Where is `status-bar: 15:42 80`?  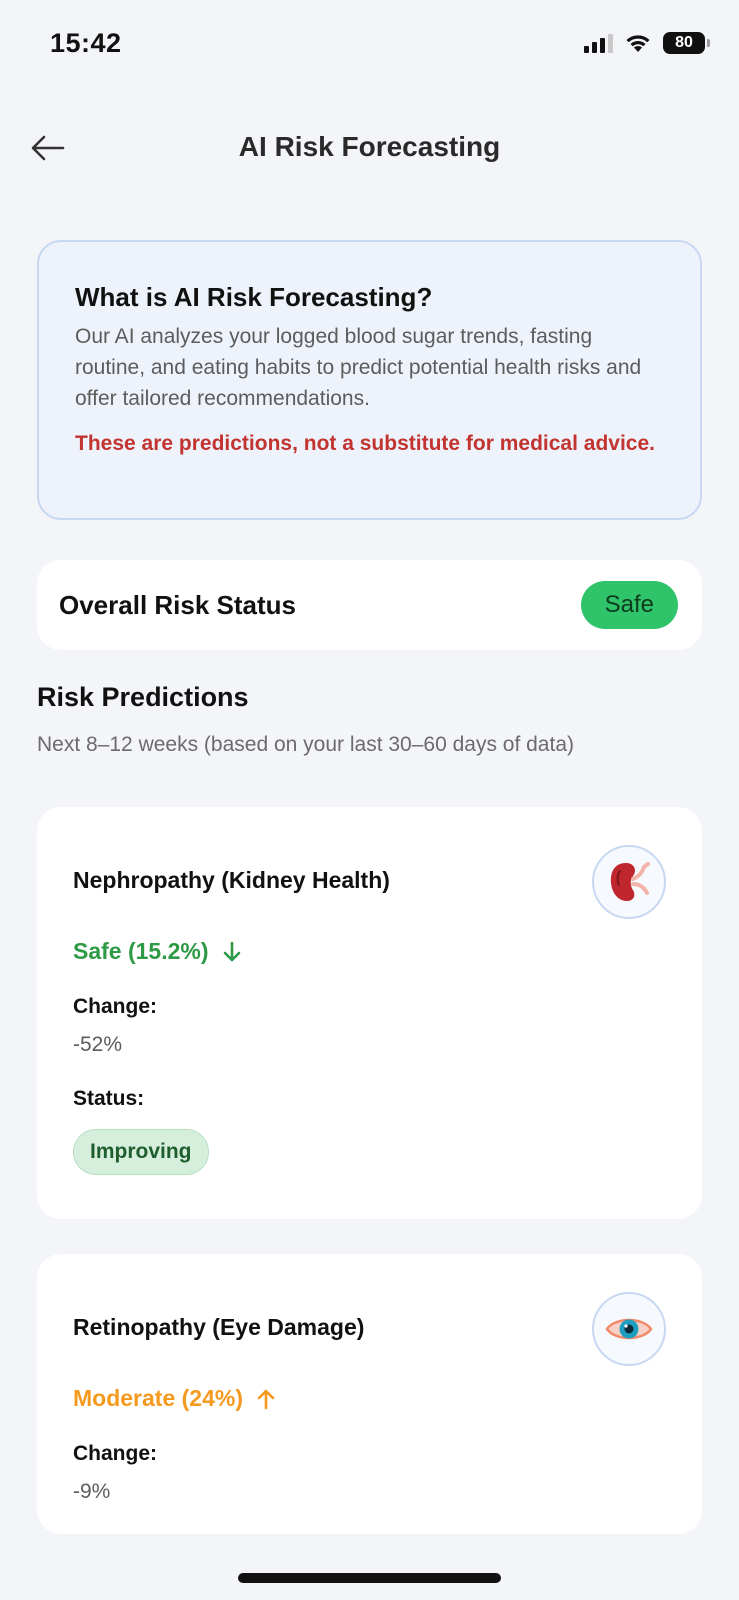
status-bar: 15:42 80 is located at coordinates (369, 45).